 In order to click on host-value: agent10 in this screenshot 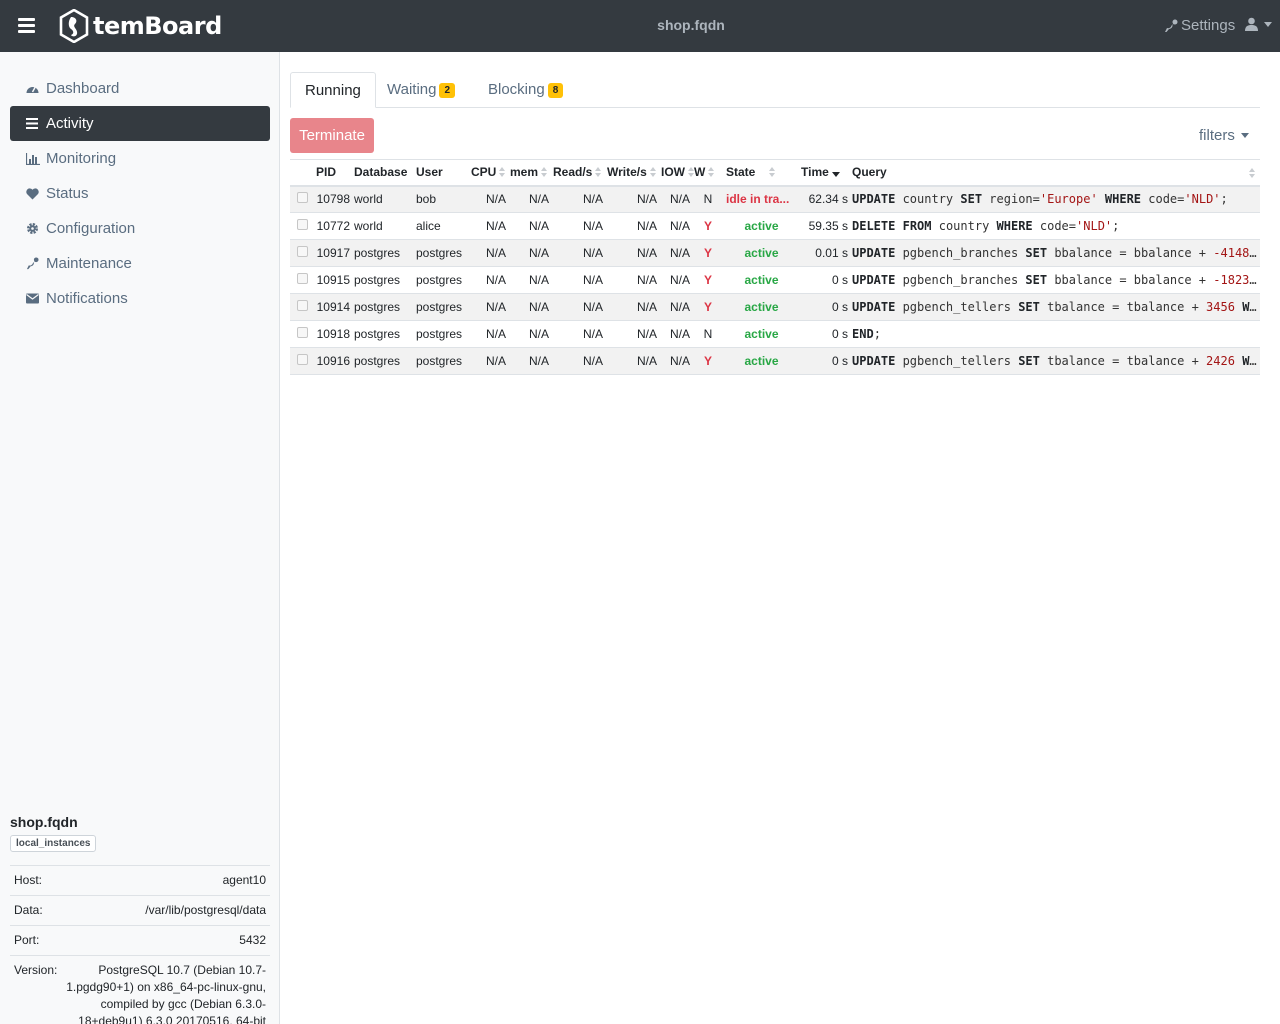, I will do `click(244, 880)`.